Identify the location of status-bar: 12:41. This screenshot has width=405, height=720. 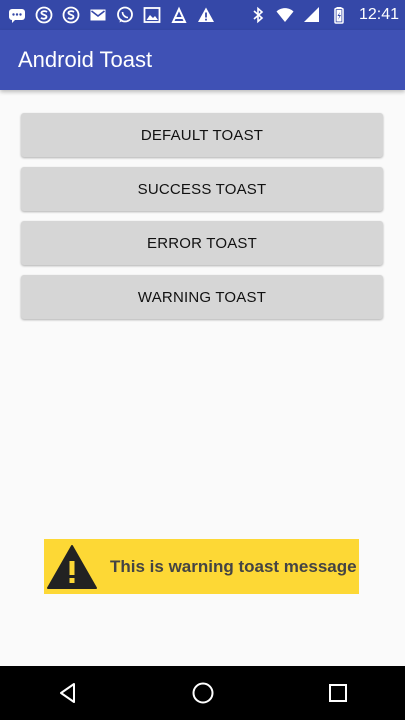
(202, 15).